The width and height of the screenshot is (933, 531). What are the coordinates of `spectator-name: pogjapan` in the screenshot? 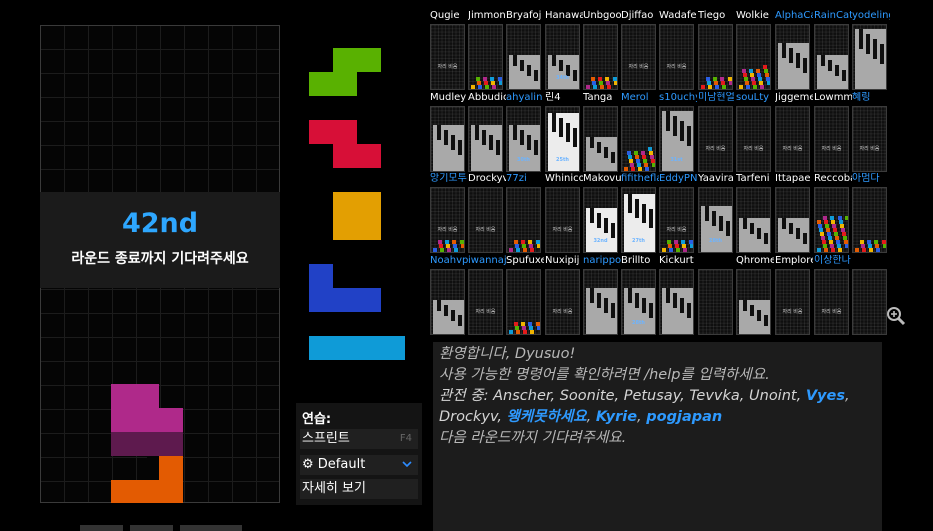 It's located at (684, 417).